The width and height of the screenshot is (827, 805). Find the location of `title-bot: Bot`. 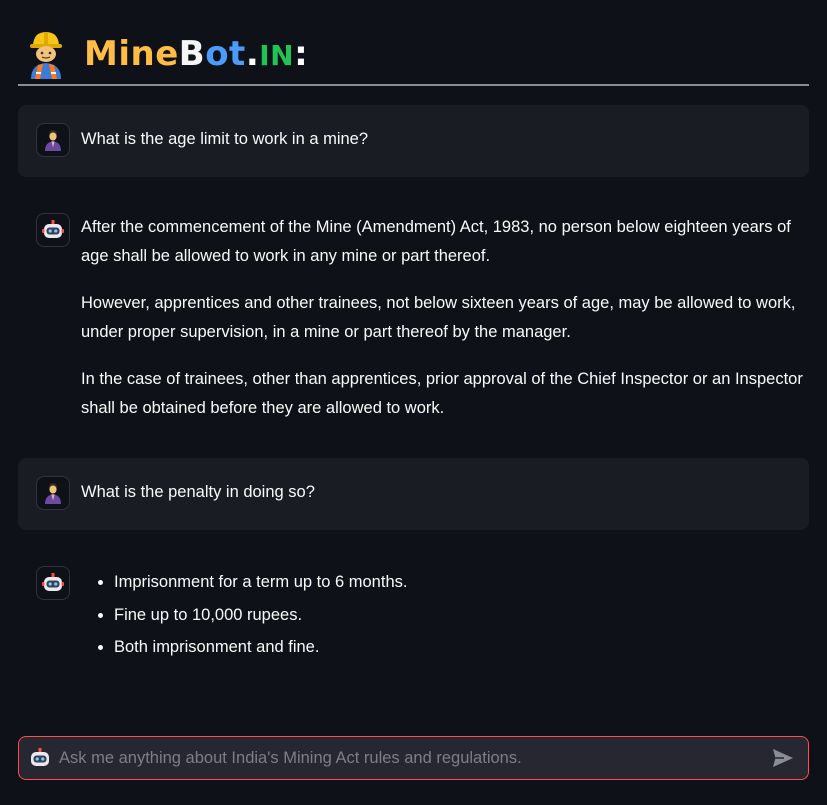

title-bot: Bot is located at coordinates (212, 54).